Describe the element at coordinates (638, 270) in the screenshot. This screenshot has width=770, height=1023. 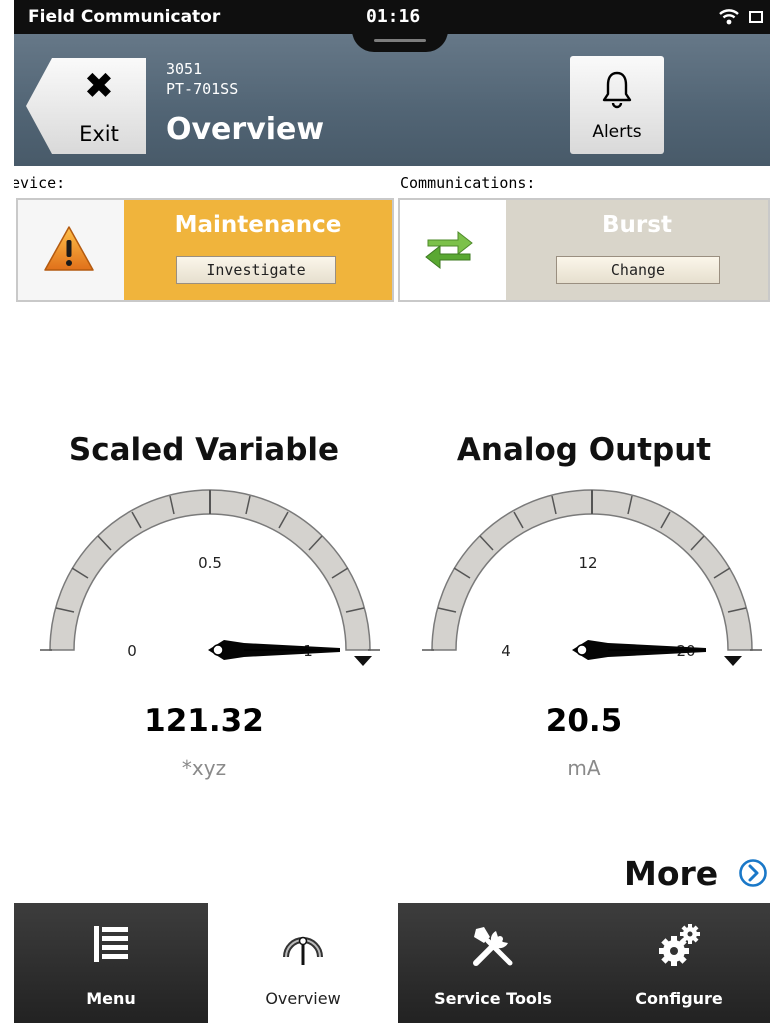
I see `change-button: Change` at that location.